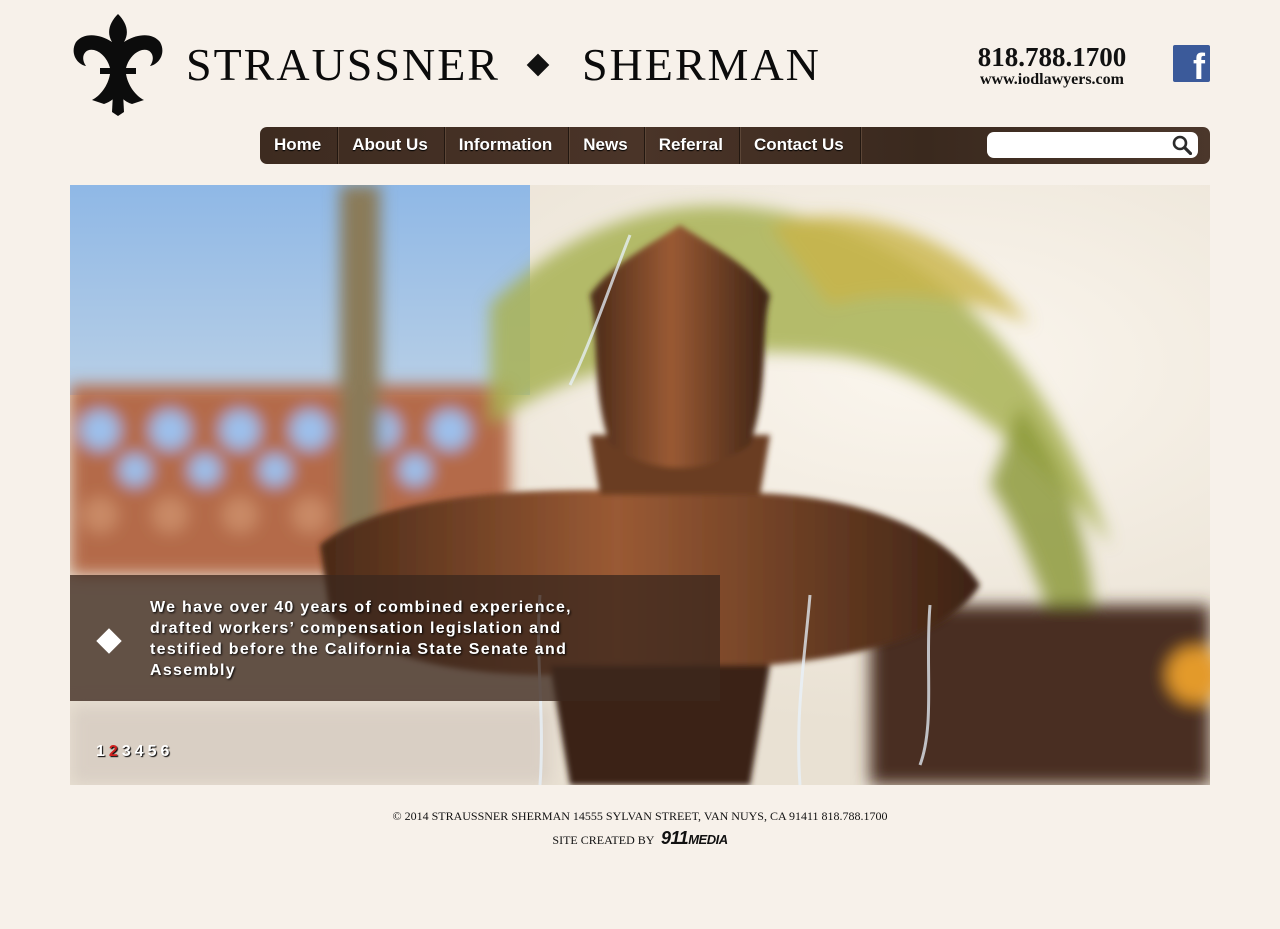 This screenshot has width=1280, height=929. What do you see at coordinates (692, 145) in the screenshot?
I see `nav-item-referral: Referral` at bounding box center [692, 145].